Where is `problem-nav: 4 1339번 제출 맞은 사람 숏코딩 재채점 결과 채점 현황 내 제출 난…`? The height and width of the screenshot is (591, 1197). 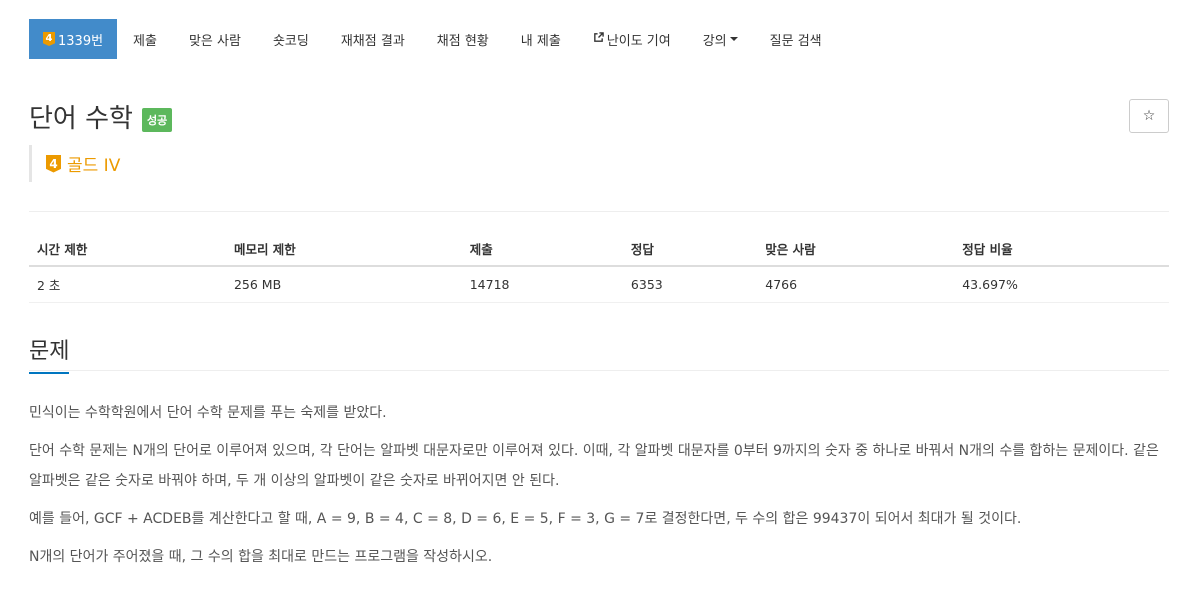
problem-nav: 4 1339번 제출 맞은 사람 숏코딩 재채점 결과 채점 현황 내 제출 난… is located at coordinates (433, 39).